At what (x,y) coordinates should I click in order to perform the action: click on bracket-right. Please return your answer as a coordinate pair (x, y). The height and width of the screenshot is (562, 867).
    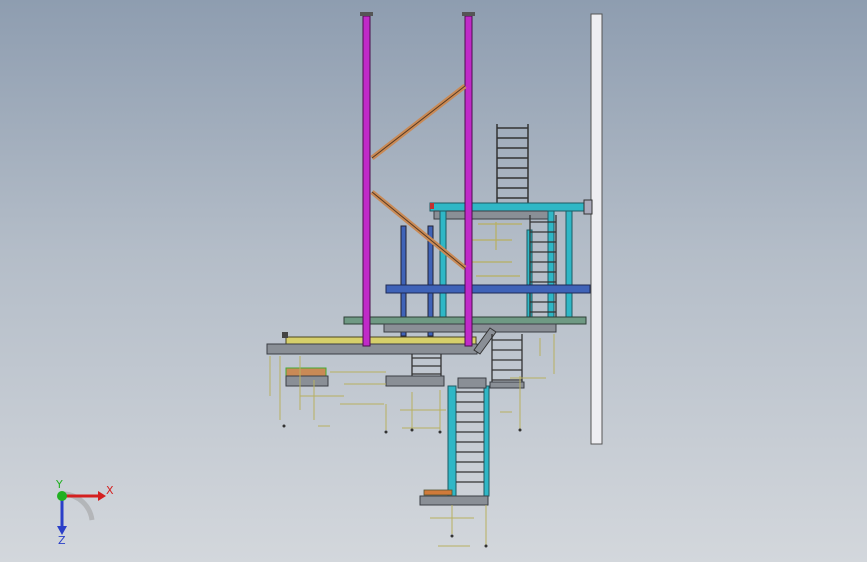
    Looking at the image, I should click on (588, 207).